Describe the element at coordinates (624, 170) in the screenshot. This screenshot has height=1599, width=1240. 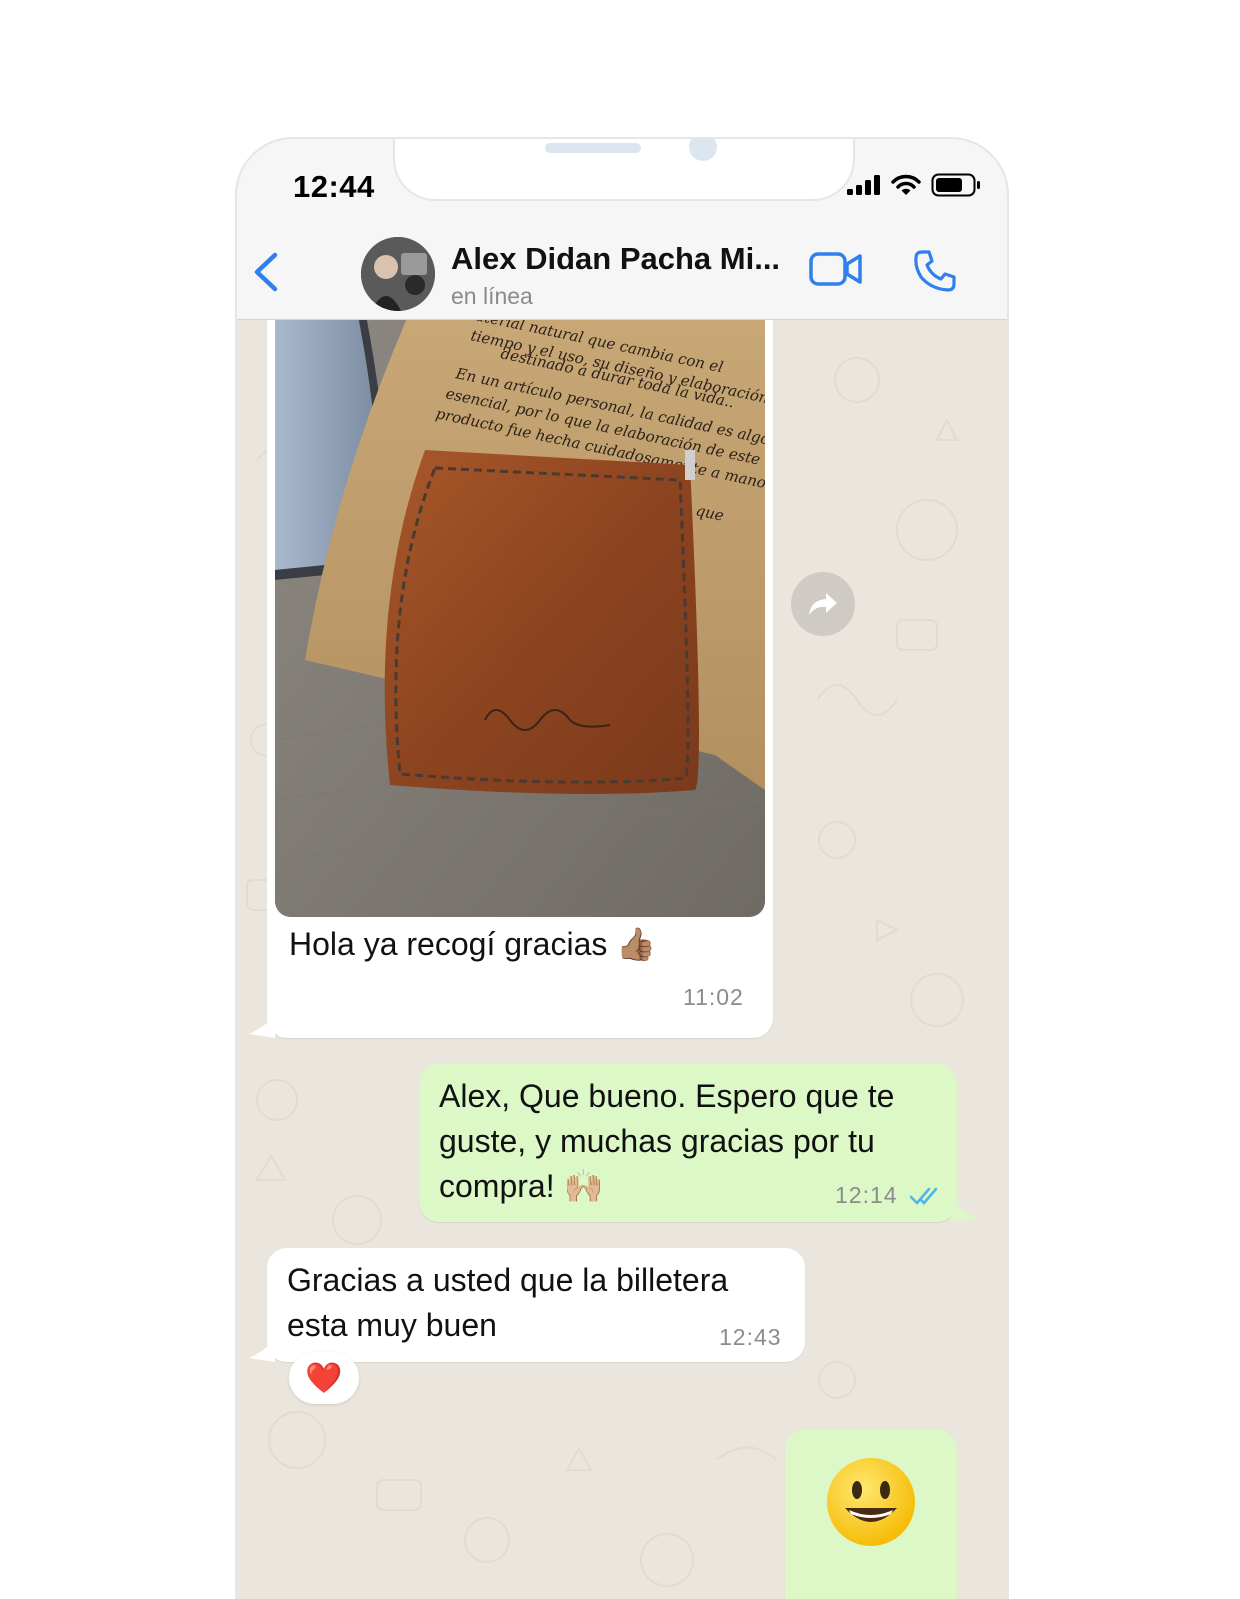
I see `notch` at that location.